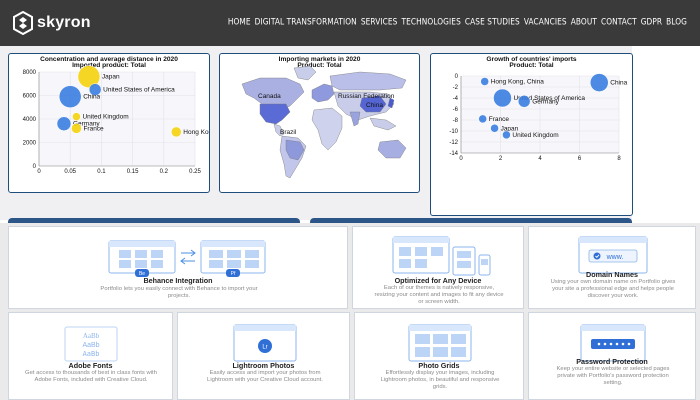  What do you see at coordinates (139, 90) in the screenshot?
I see `bubble-label: United States of America` at bounding box center [139, 90].